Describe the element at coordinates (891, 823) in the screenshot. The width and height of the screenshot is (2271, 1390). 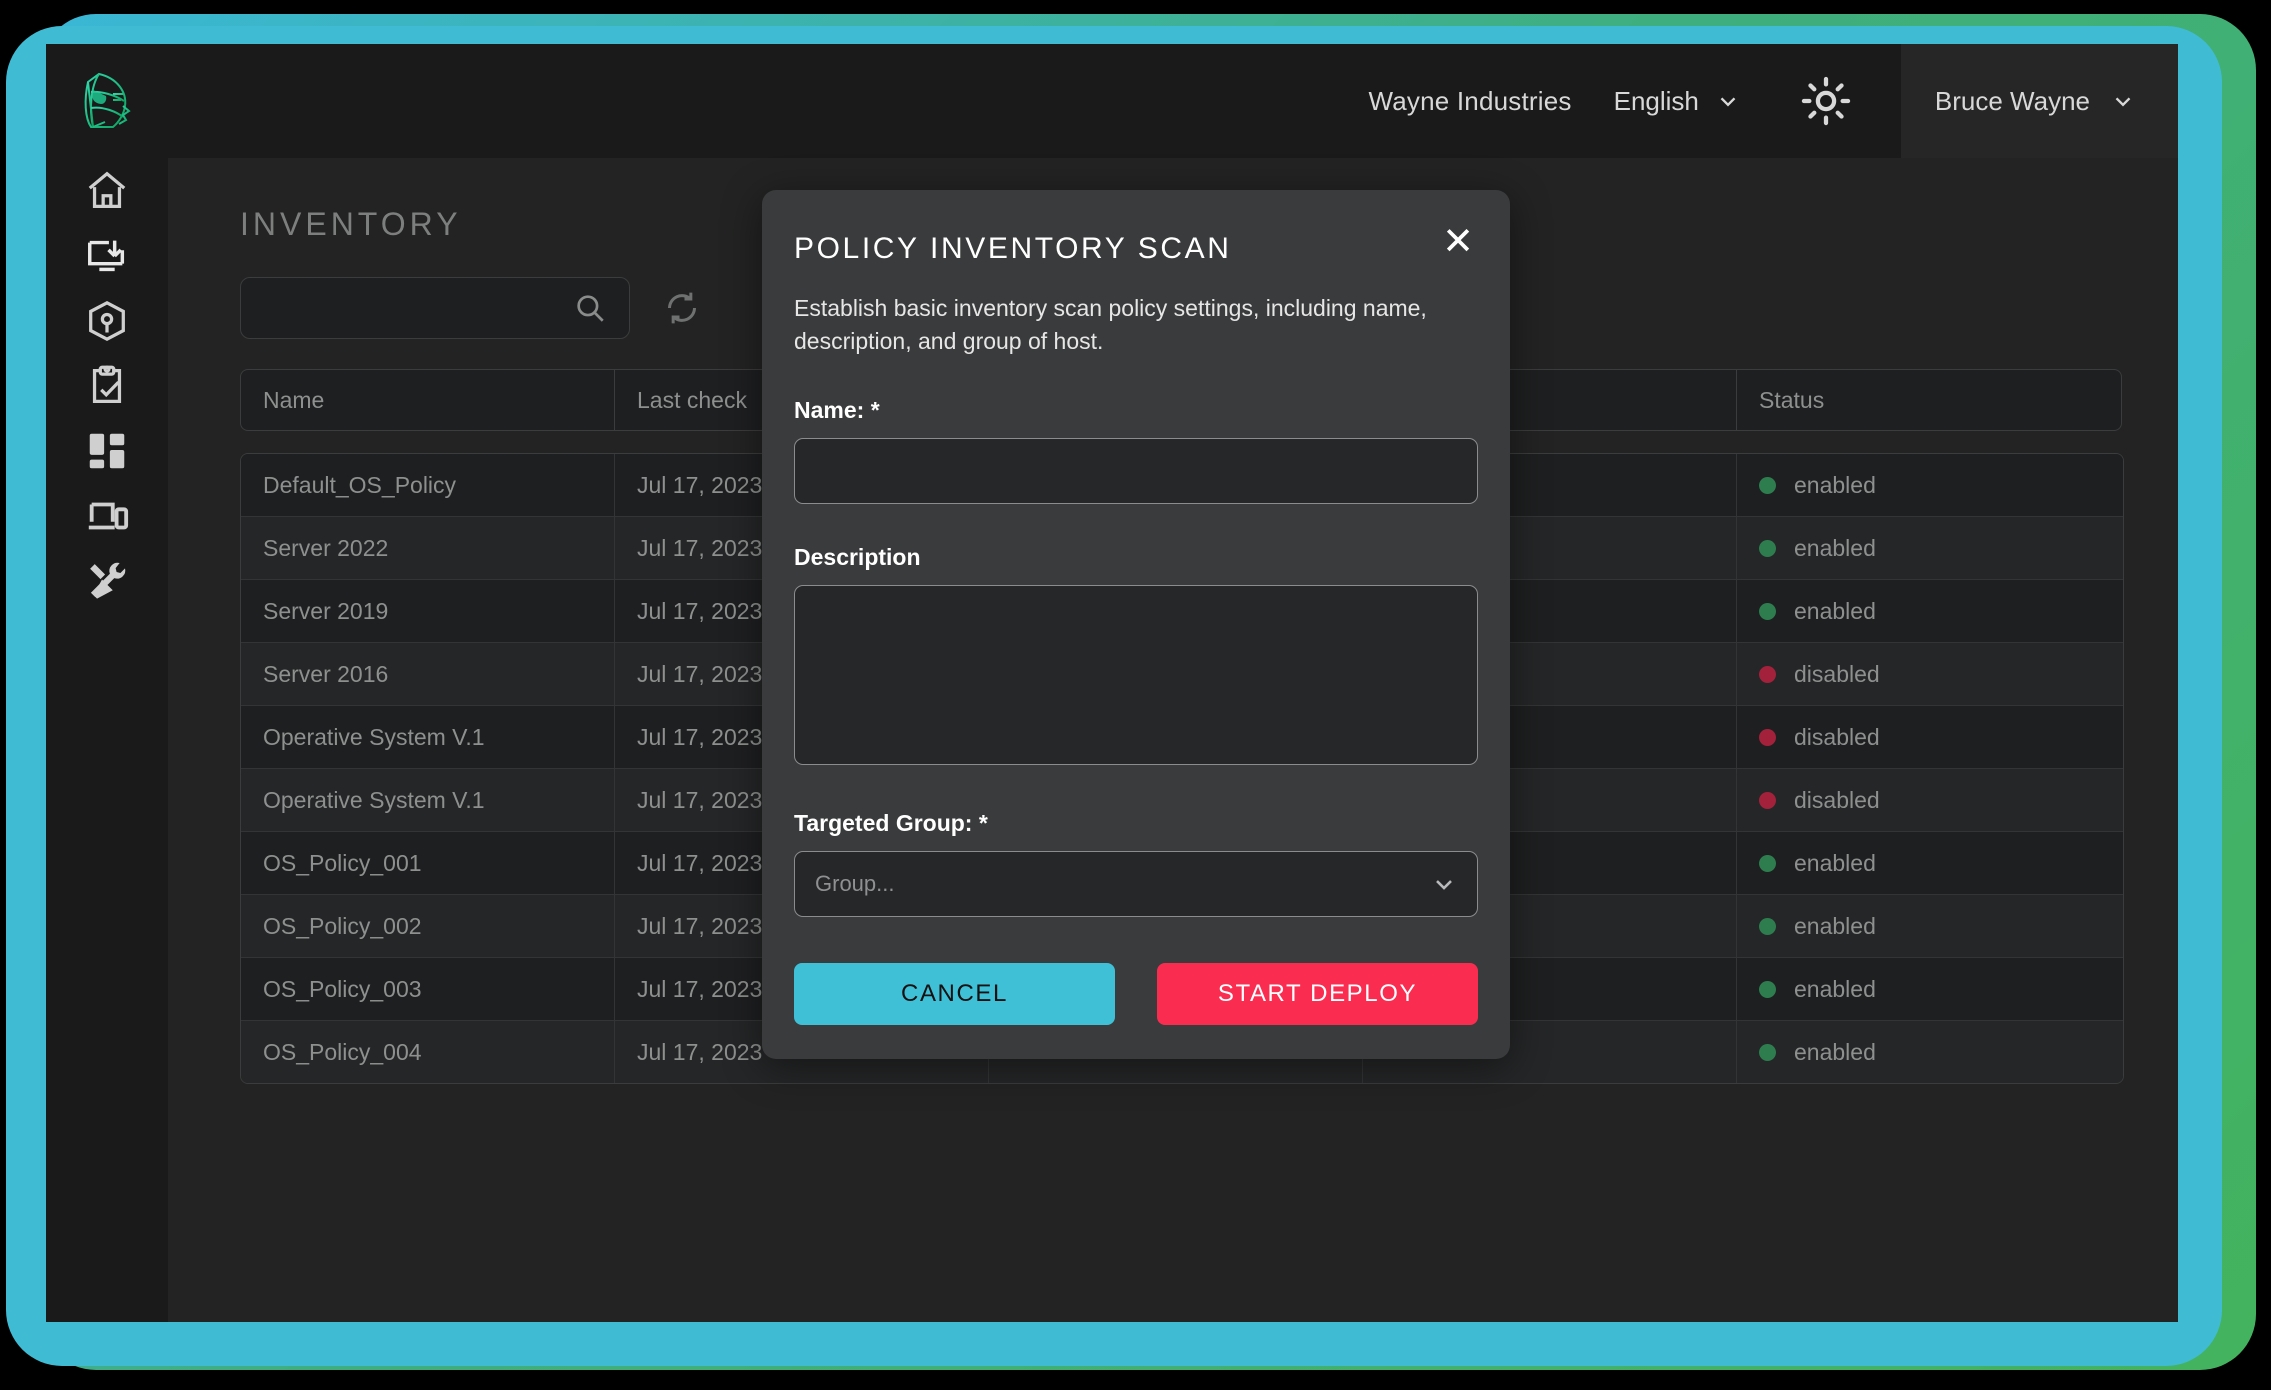
I see `targeted-group-field-label: Targeted Group: *` at that location.